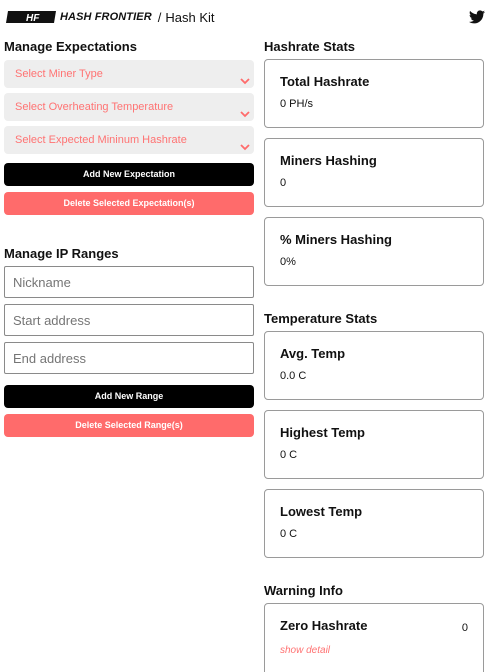 The width and height of the screenshot is (495, 672). What do you see at coordinates (322, 432) in the screenshot?
I see `card-title: Highest Temp` at bounding box center [322, 432].